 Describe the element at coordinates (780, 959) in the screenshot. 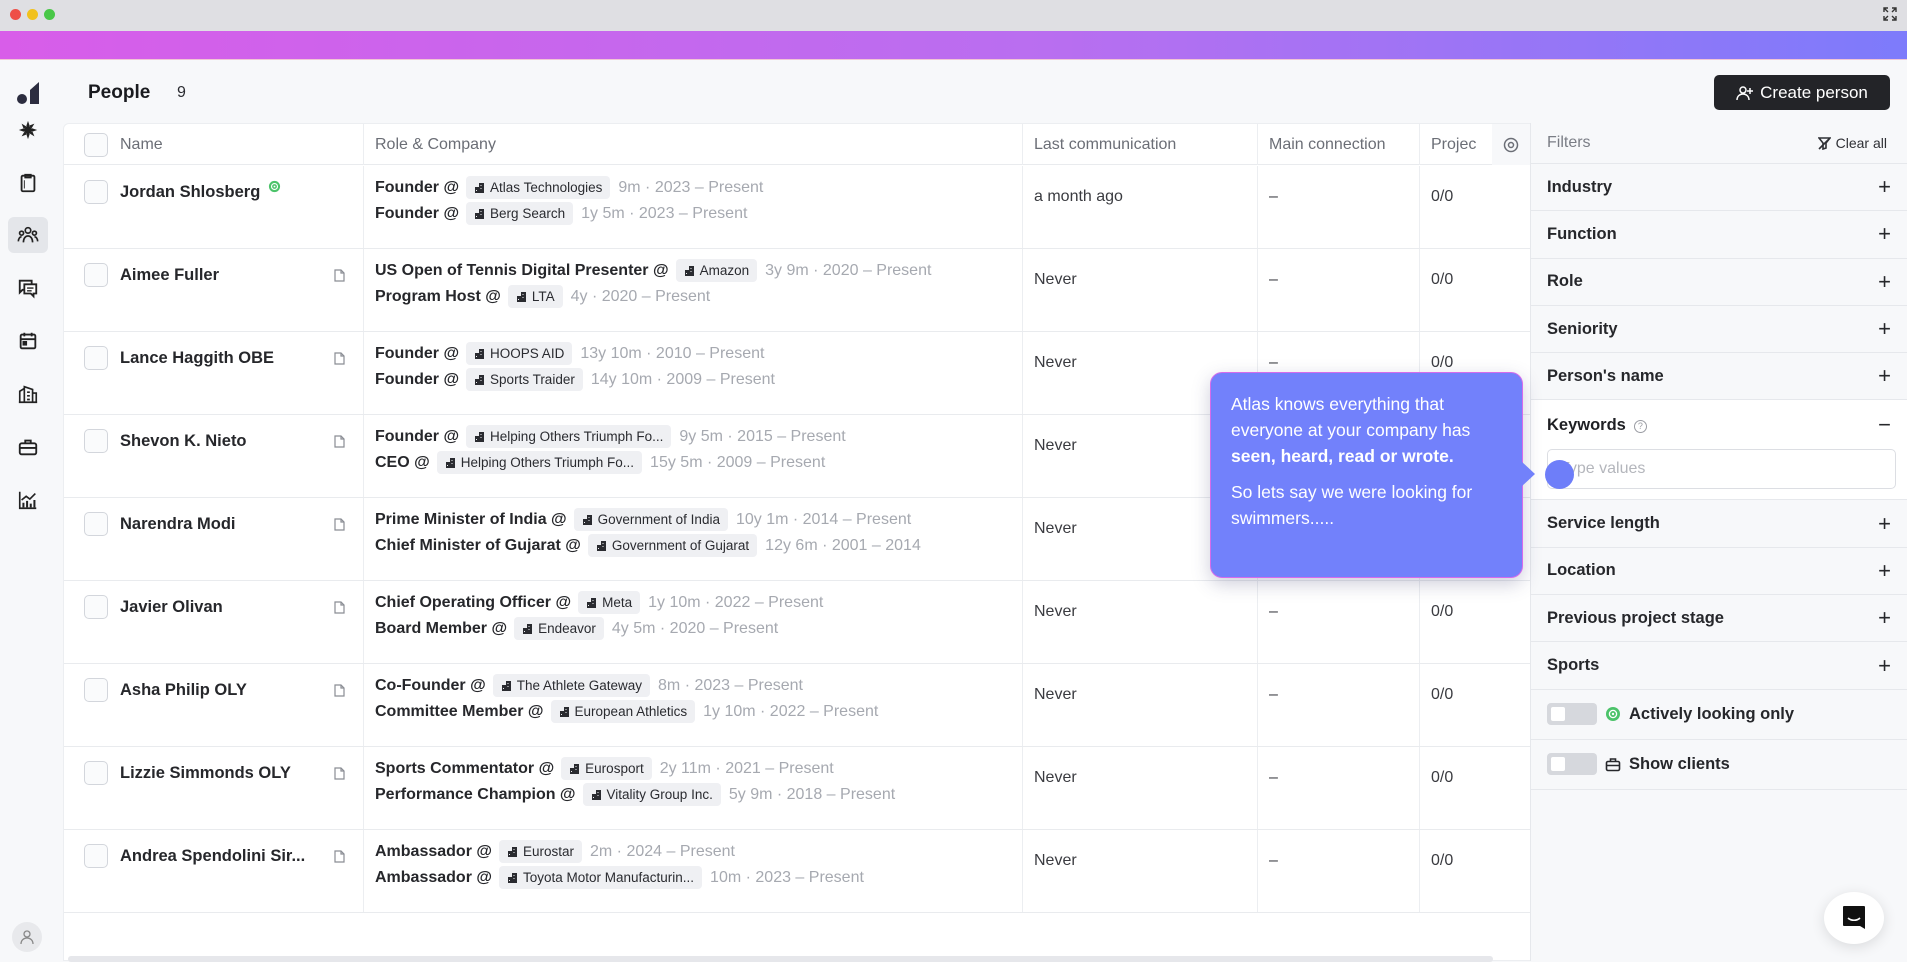

I see `horizontal-scrollbar` at that location.